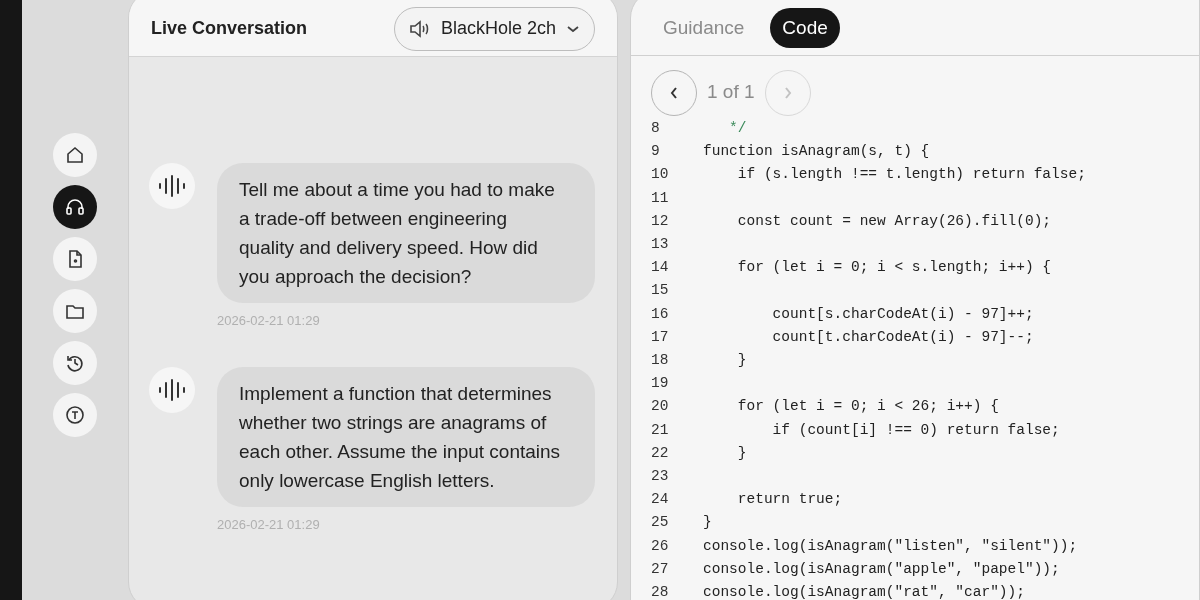 The image size is (1200, 600). I want to click on line-number: 8, so click(655, 128).